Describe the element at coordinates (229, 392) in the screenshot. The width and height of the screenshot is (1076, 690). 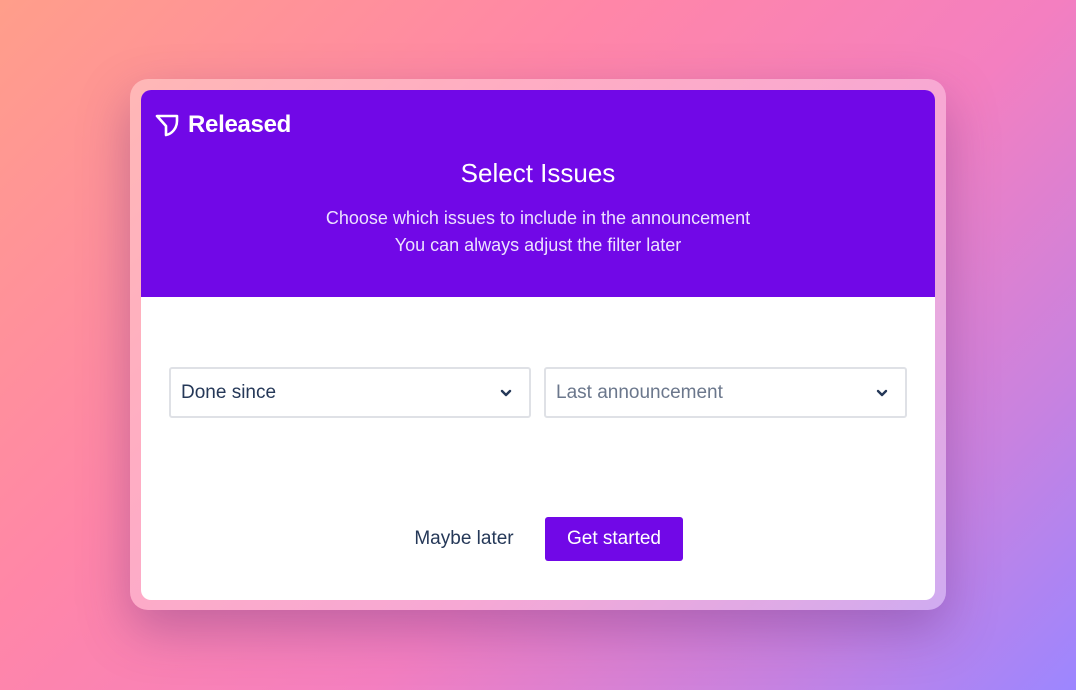
I see `condition-select-value: Done since` at that location.